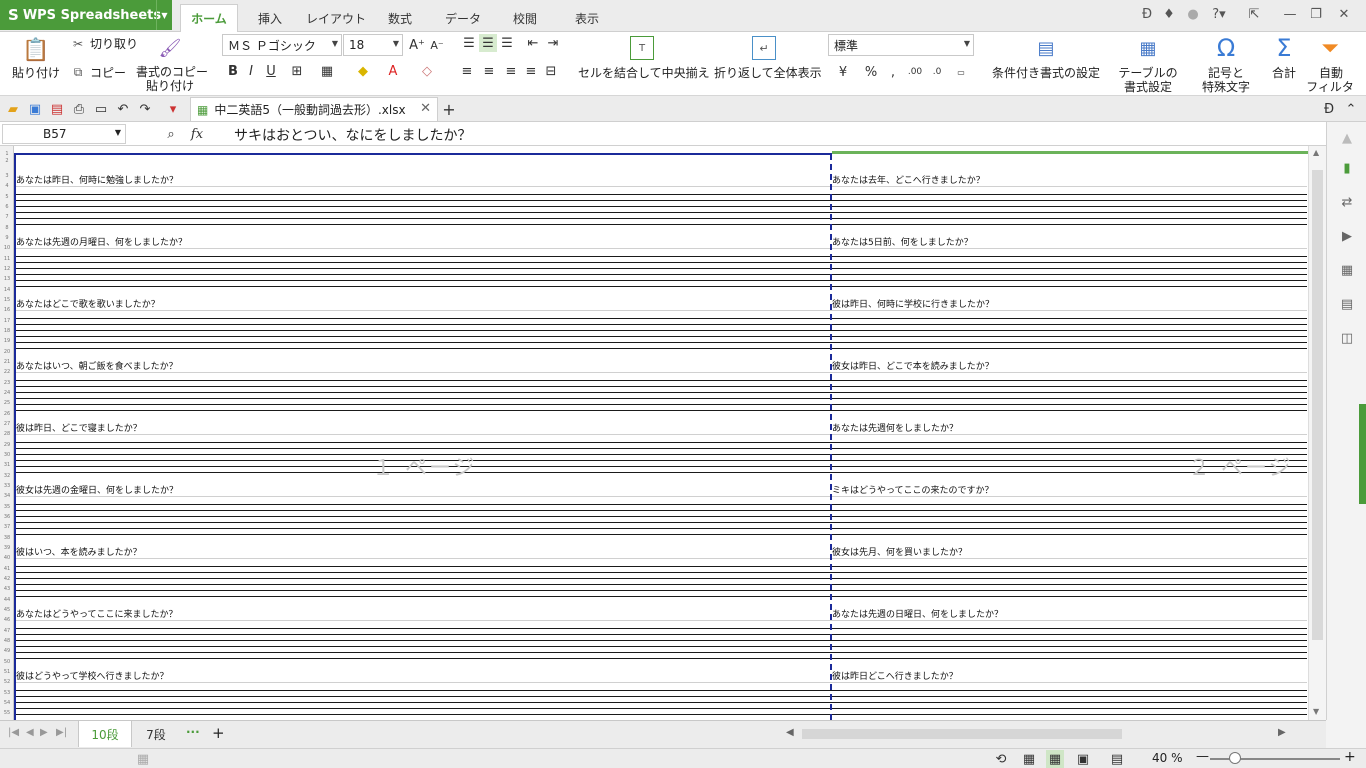  What do you see at coordinates (1329, 109) in the screenshot?
I see `skin-small-icon: Ð` at bounding box center [1329, 109].